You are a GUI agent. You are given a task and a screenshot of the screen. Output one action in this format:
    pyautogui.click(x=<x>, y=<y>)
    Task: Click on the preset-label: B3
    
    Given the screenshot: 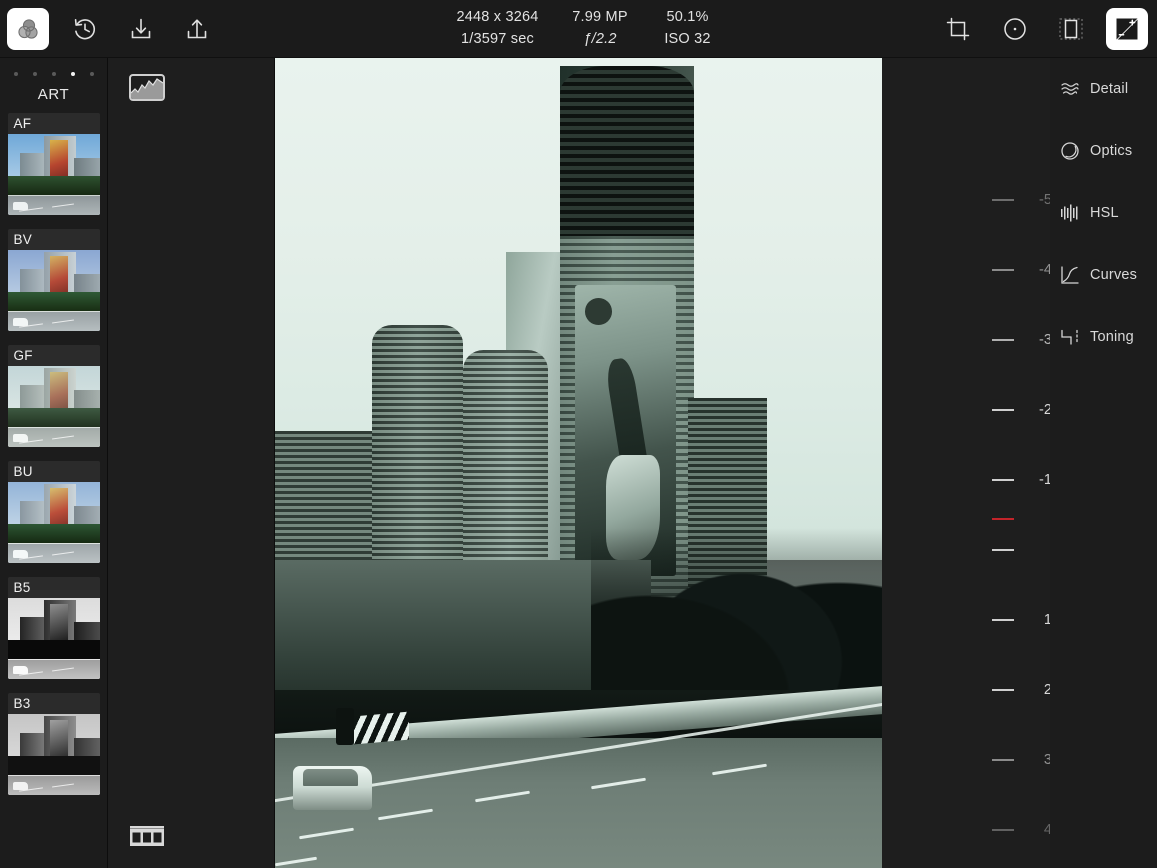 What is the action you would take?
    pyautogui.click(x=22, y=703)
    